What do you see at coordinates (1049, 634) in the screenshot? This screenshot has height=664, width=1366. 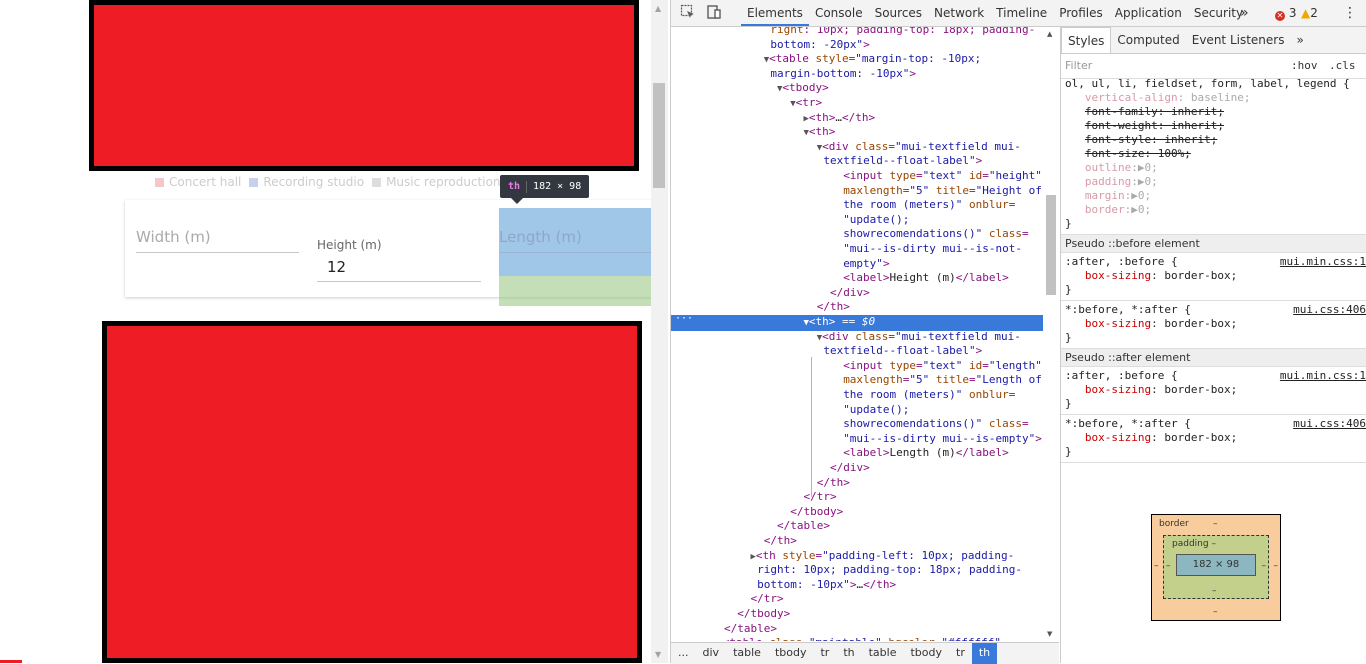 I see `elements-scroll-down-icon: ▼` at bounding box center [1049, 634].